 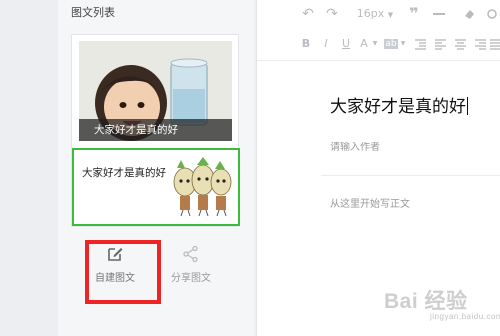 I want to click on article-title-text: 大家好才是真的好, so click(x=398, y=107).